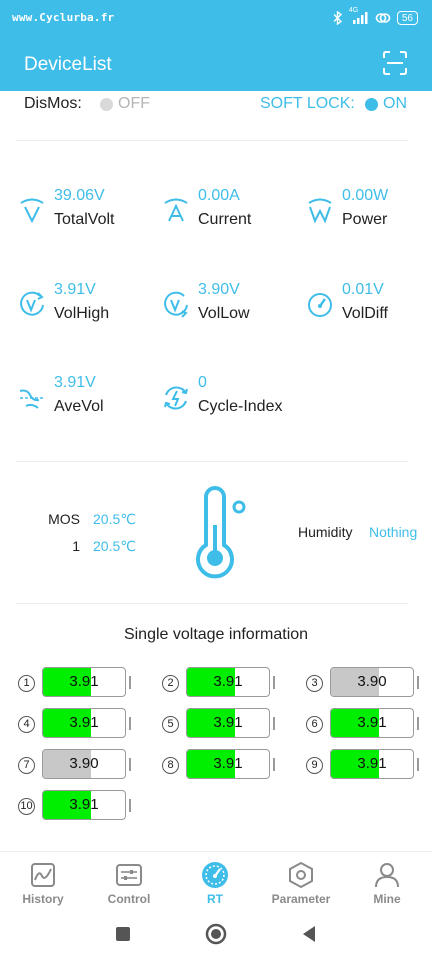  I want to click on scan-button, so click(395, 63).